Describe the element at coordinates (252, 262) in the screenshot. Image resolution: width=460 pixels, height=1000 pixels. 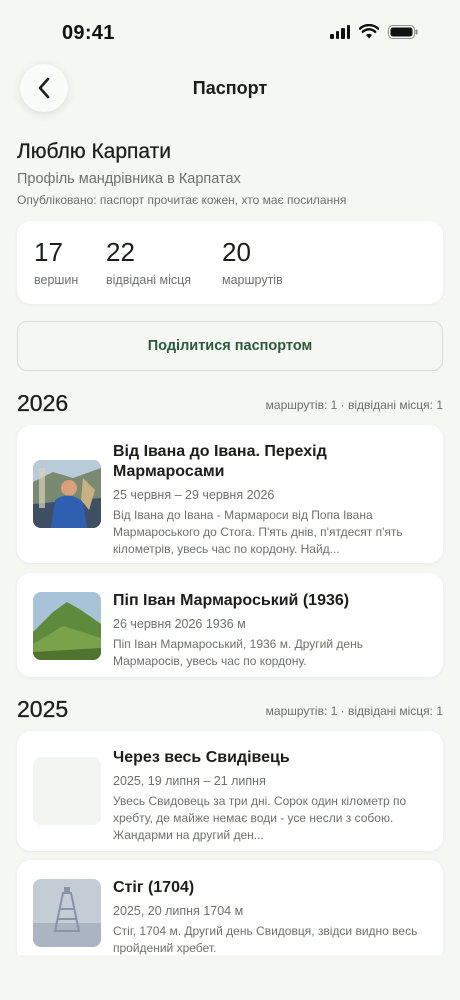
I see `stat-routes: 20 маршрутів` at that location.